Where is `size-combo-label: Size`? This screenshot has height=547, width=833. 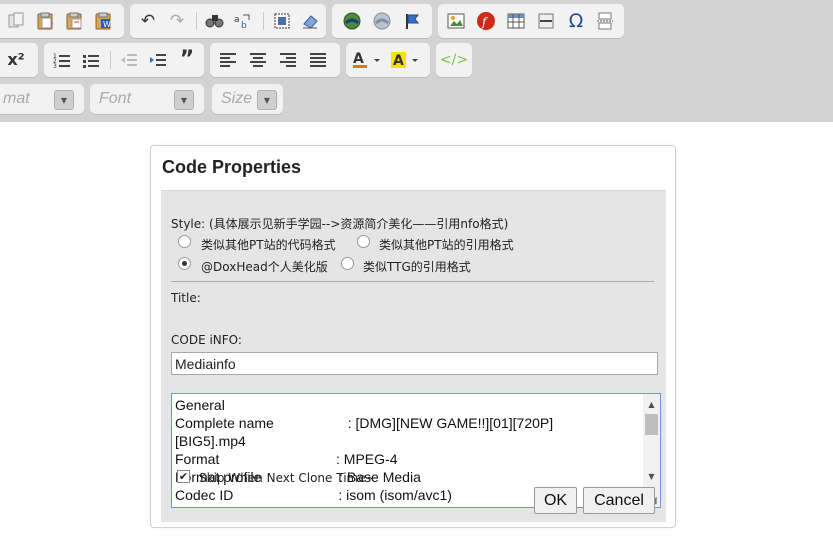 size-combo-label: Size is located at coordinates (237, 98).